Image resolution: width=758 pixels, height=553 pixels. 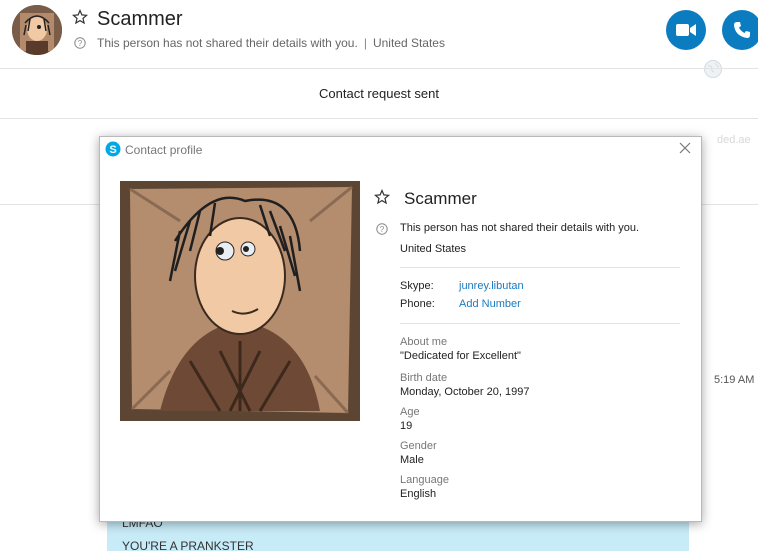 I want to click on close-icon, so click(x=685, y=148).